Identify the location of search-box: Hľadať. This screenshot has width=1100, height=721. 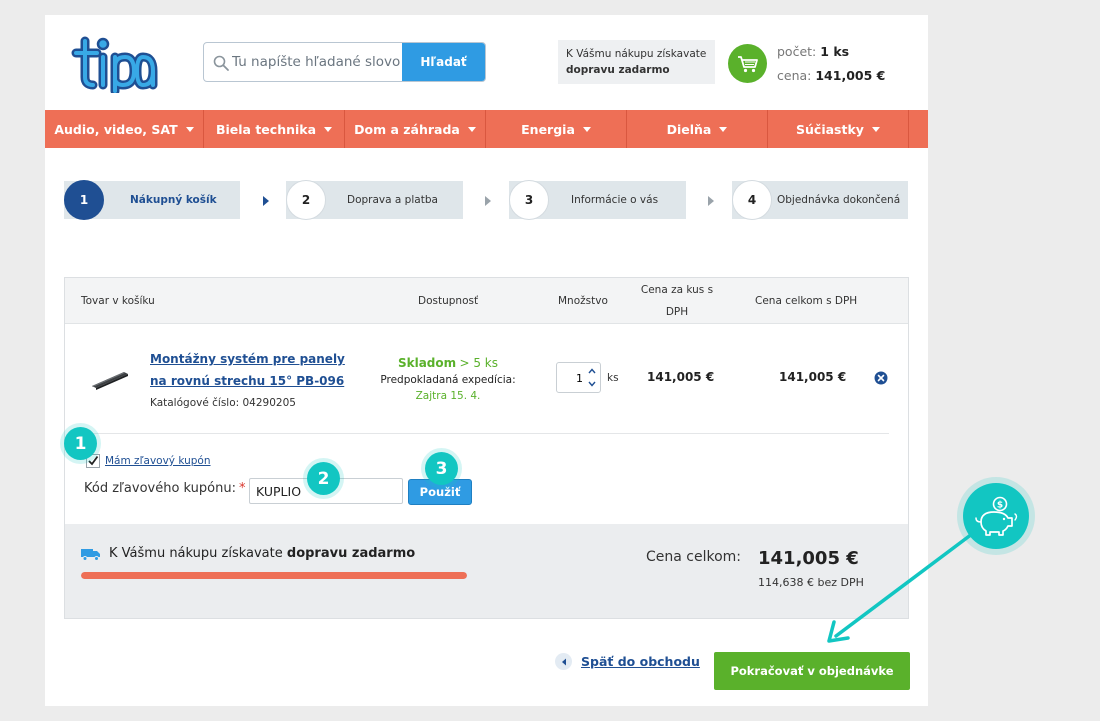
(344, 62).